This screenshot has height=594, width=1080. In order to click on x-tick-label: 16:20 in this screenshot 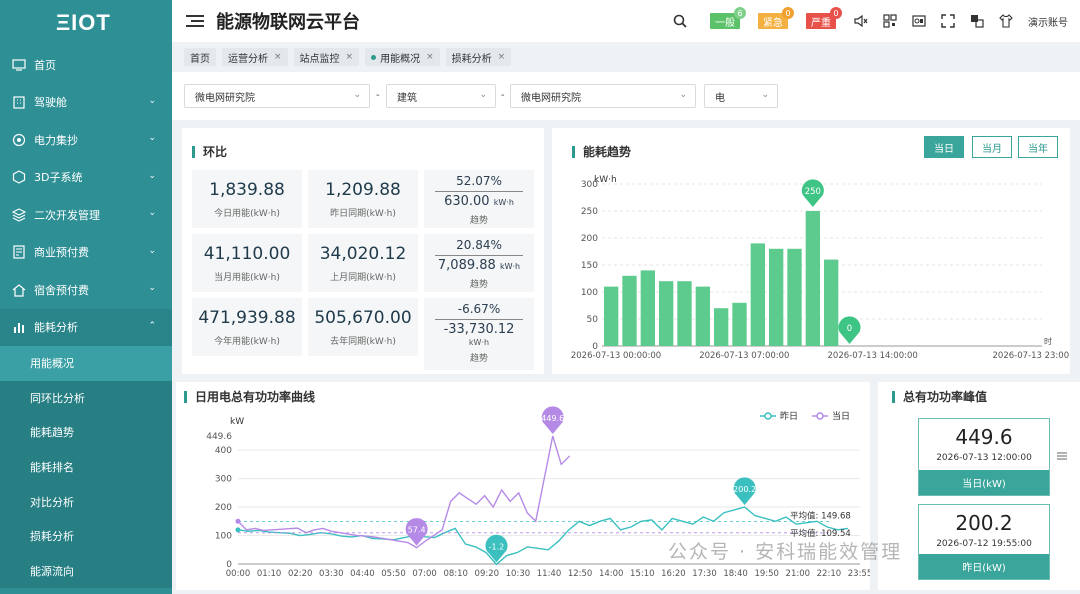, I will do `click(673, 574)`.